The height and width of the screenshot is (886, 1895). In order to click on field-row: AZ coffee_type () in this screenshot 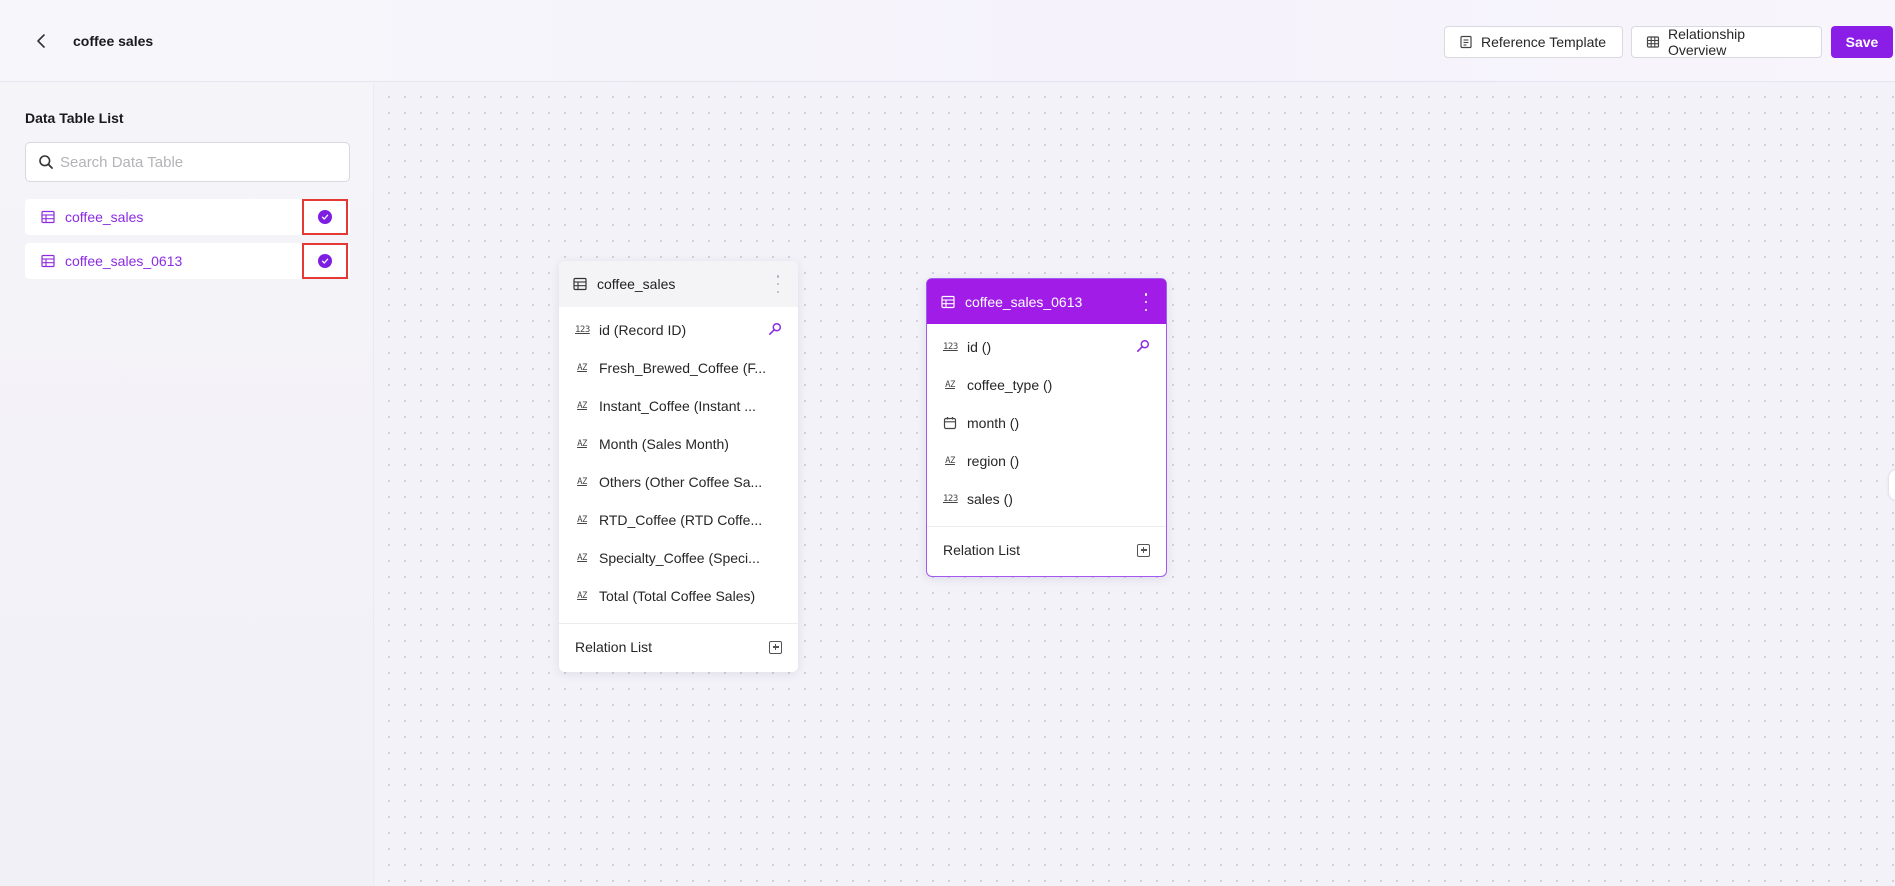, I will do `click(1046, 385)`.